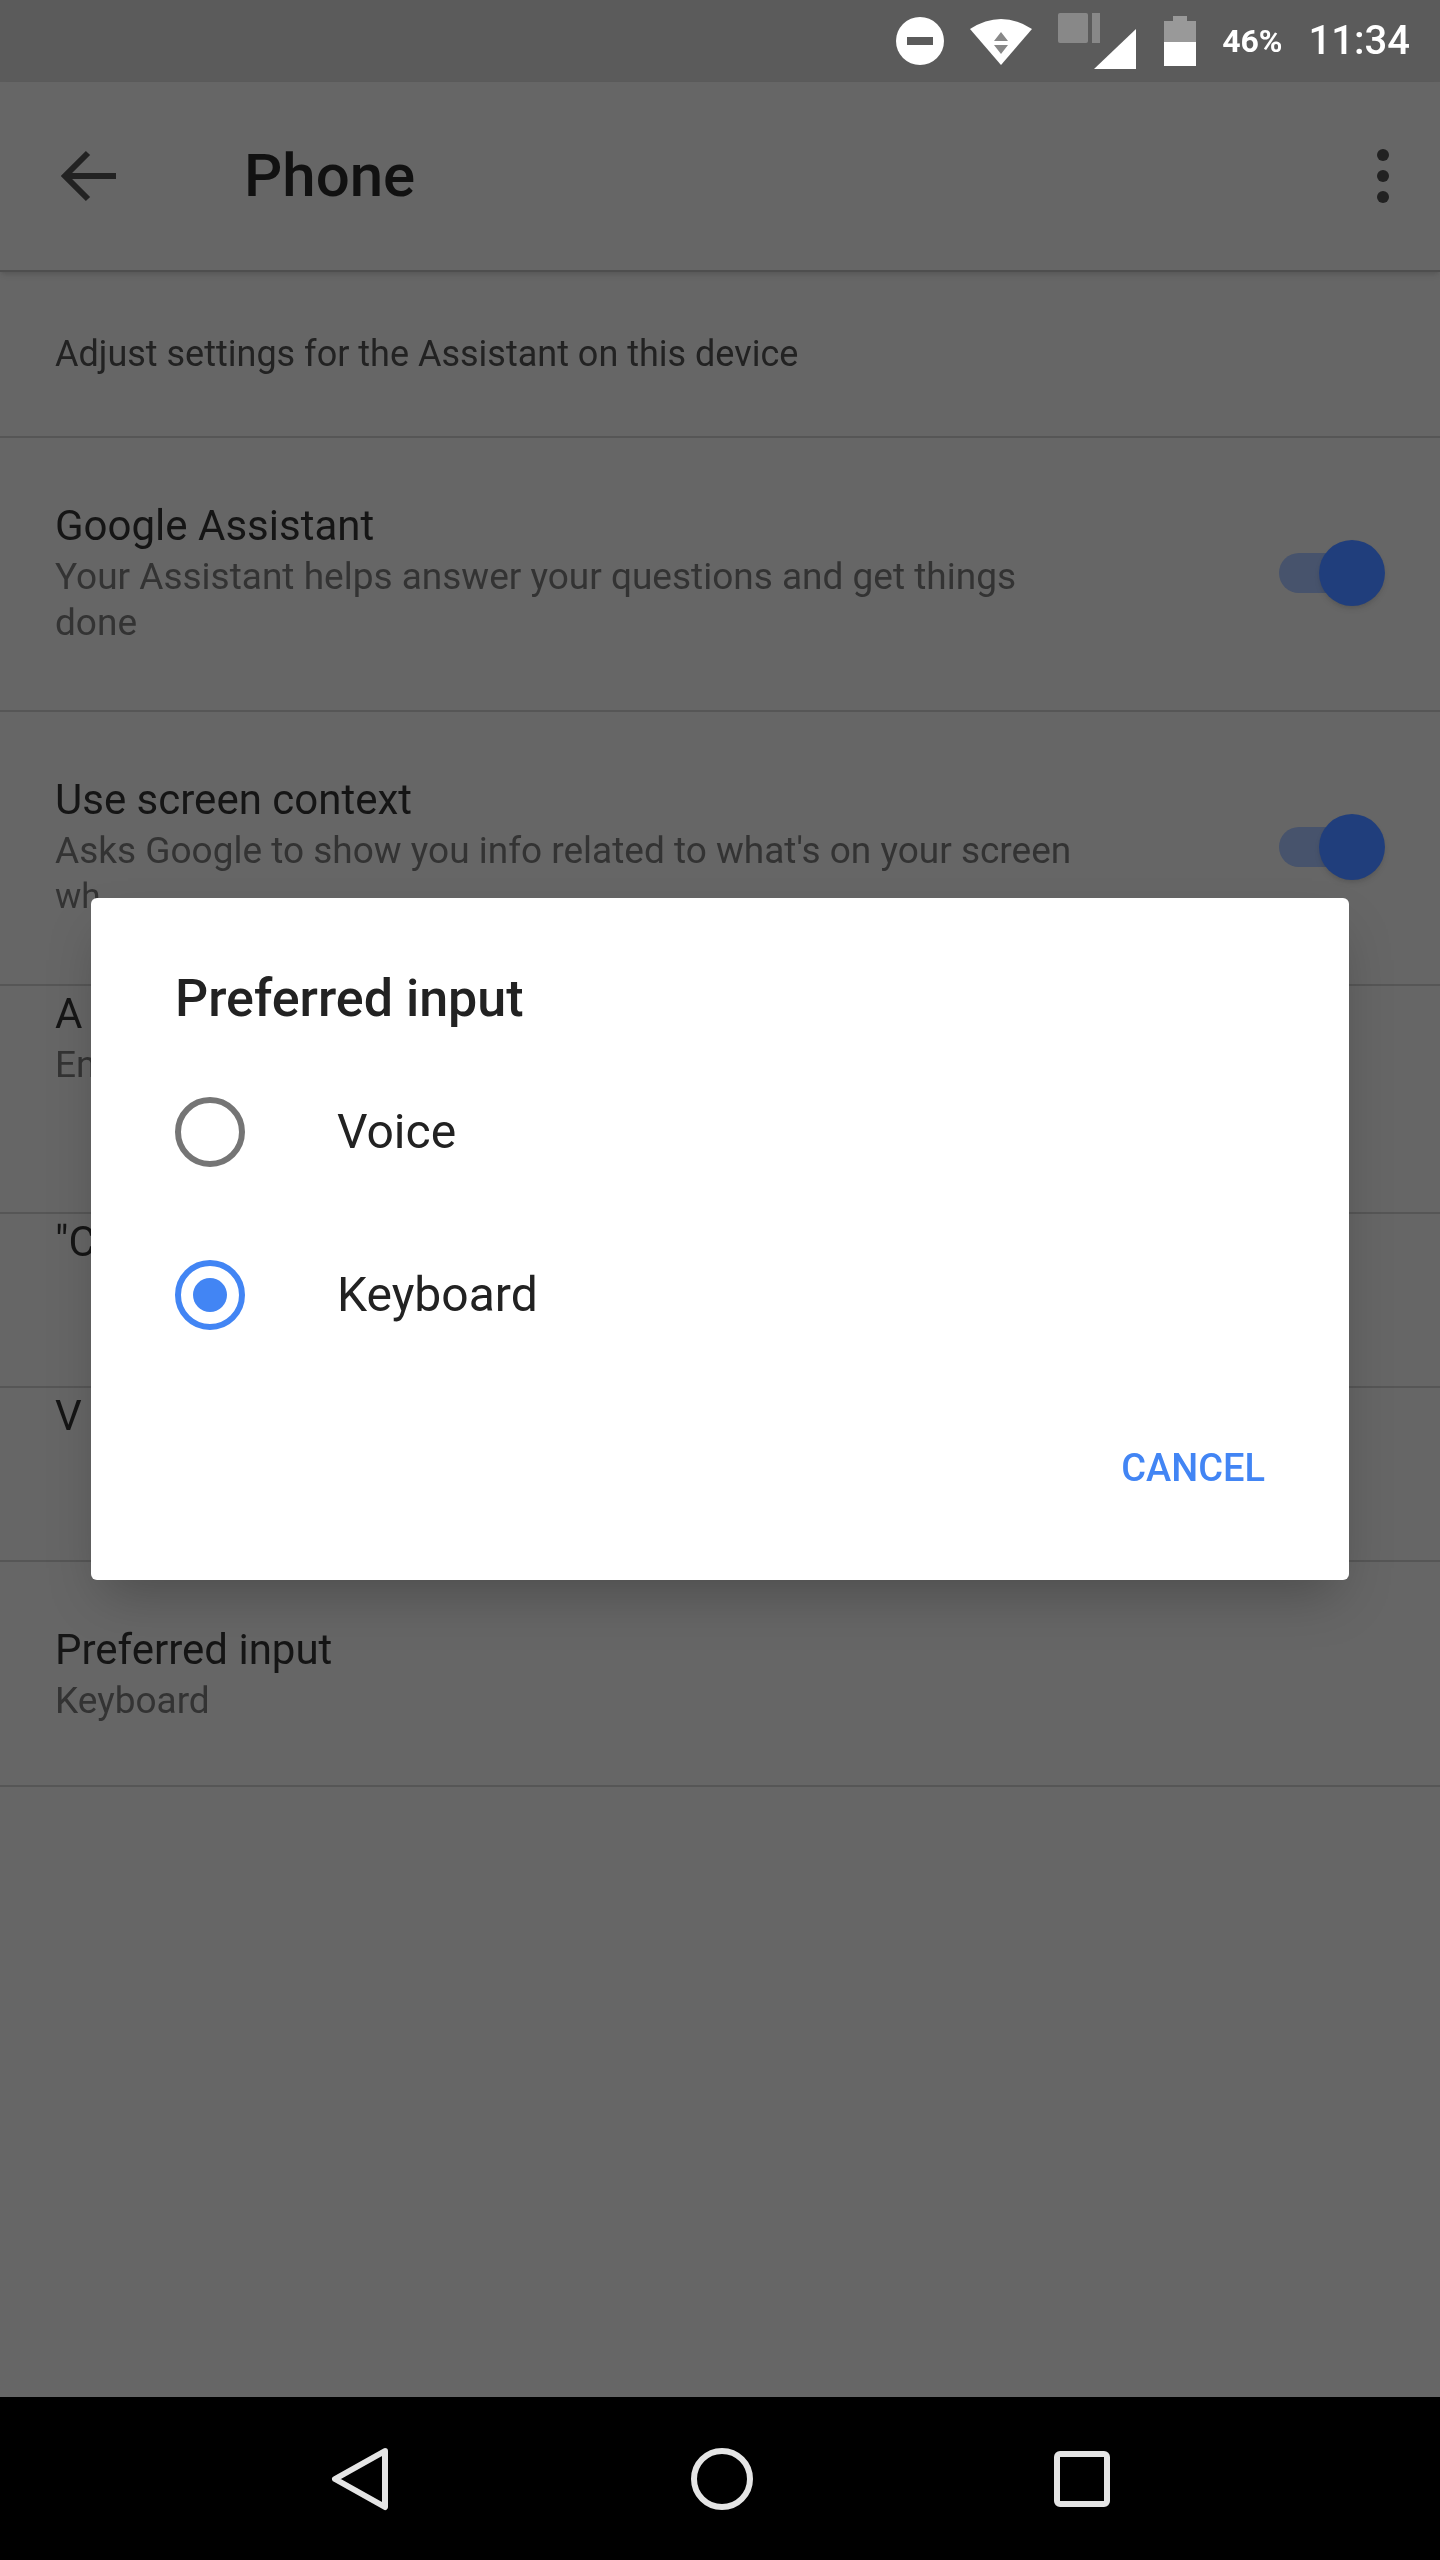  What do you see at coordinates (1193, 1468) in the screenshot?
I see `cancel-button: CANCEL` at bounding box center [1193, 1468].